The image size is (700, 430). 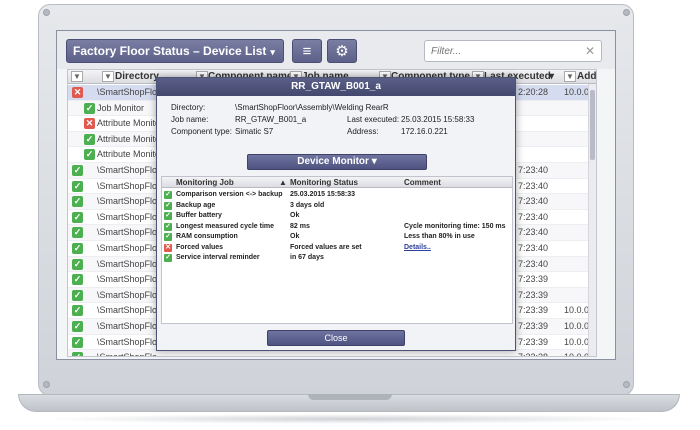 What do you see at coordinates (229, 194) in the screenshot?
I see `monitoring-job-name: Comparison version <-> backup` at bounding box center [229, 194].